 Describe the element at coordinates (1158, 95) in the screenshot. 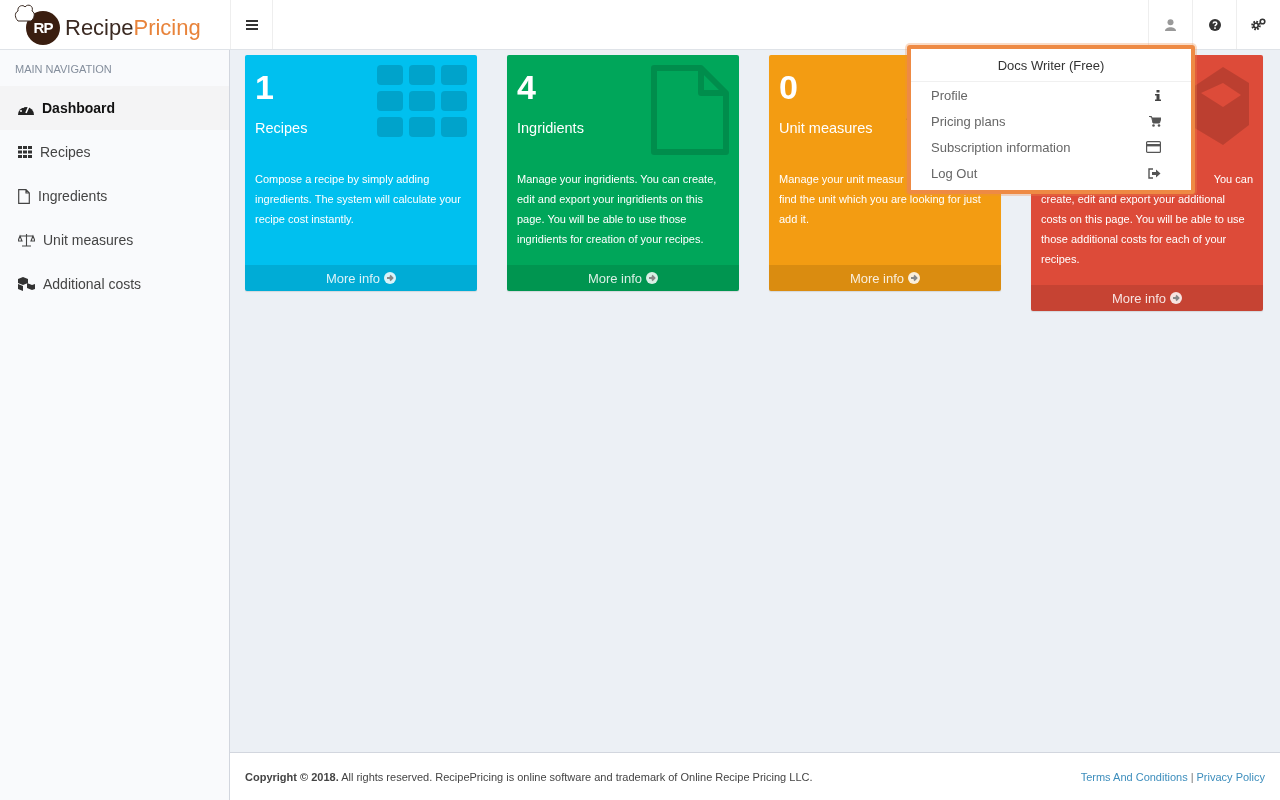

I see `info-icon` at that location.